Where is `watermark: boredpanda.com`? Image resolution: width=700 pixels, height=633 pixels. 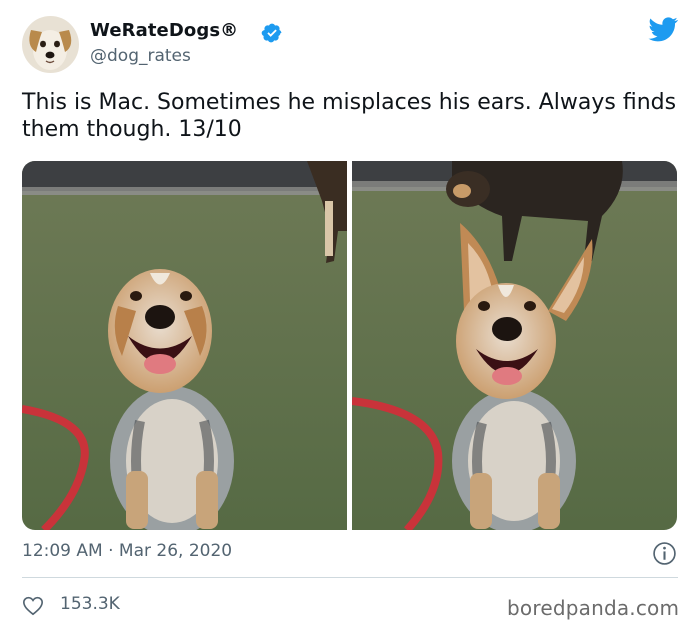
watermark: boredpanda.com is located at coordinates (593, 608).